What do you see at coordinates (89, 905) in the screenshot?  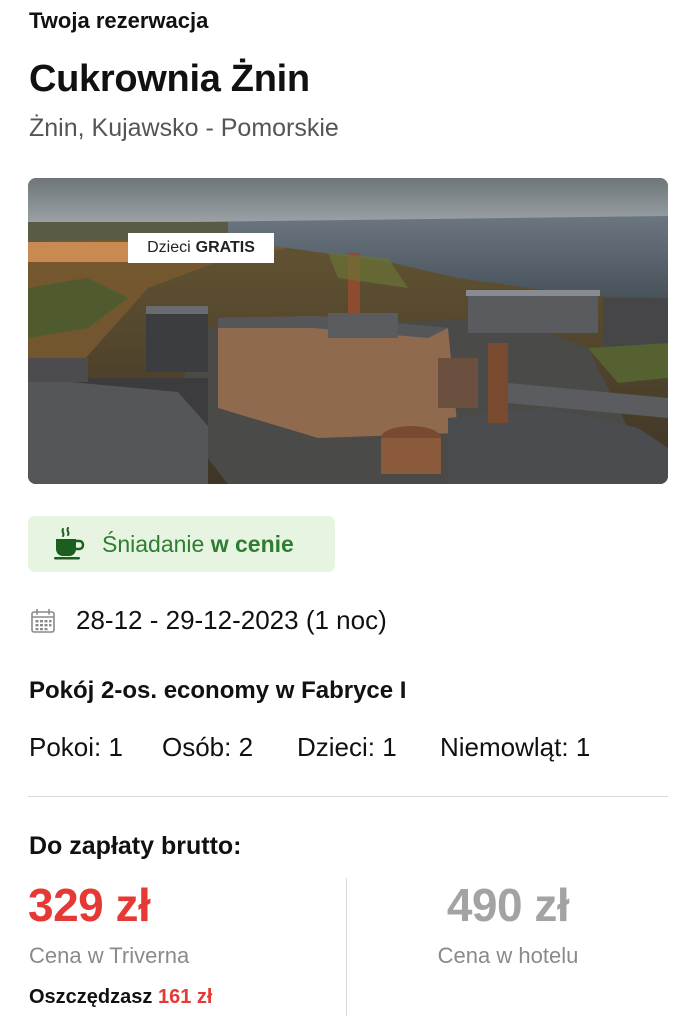 I see `price-triverna: 329 zł` at bounding box center [89, 905].